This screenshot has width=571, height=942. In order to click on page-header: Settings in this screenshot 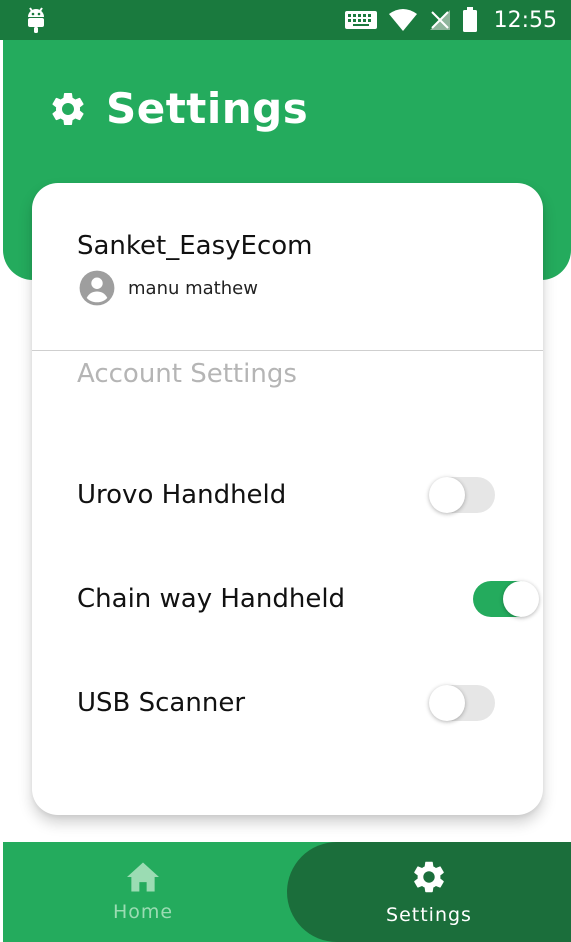, I will do `click(178, 108)`.